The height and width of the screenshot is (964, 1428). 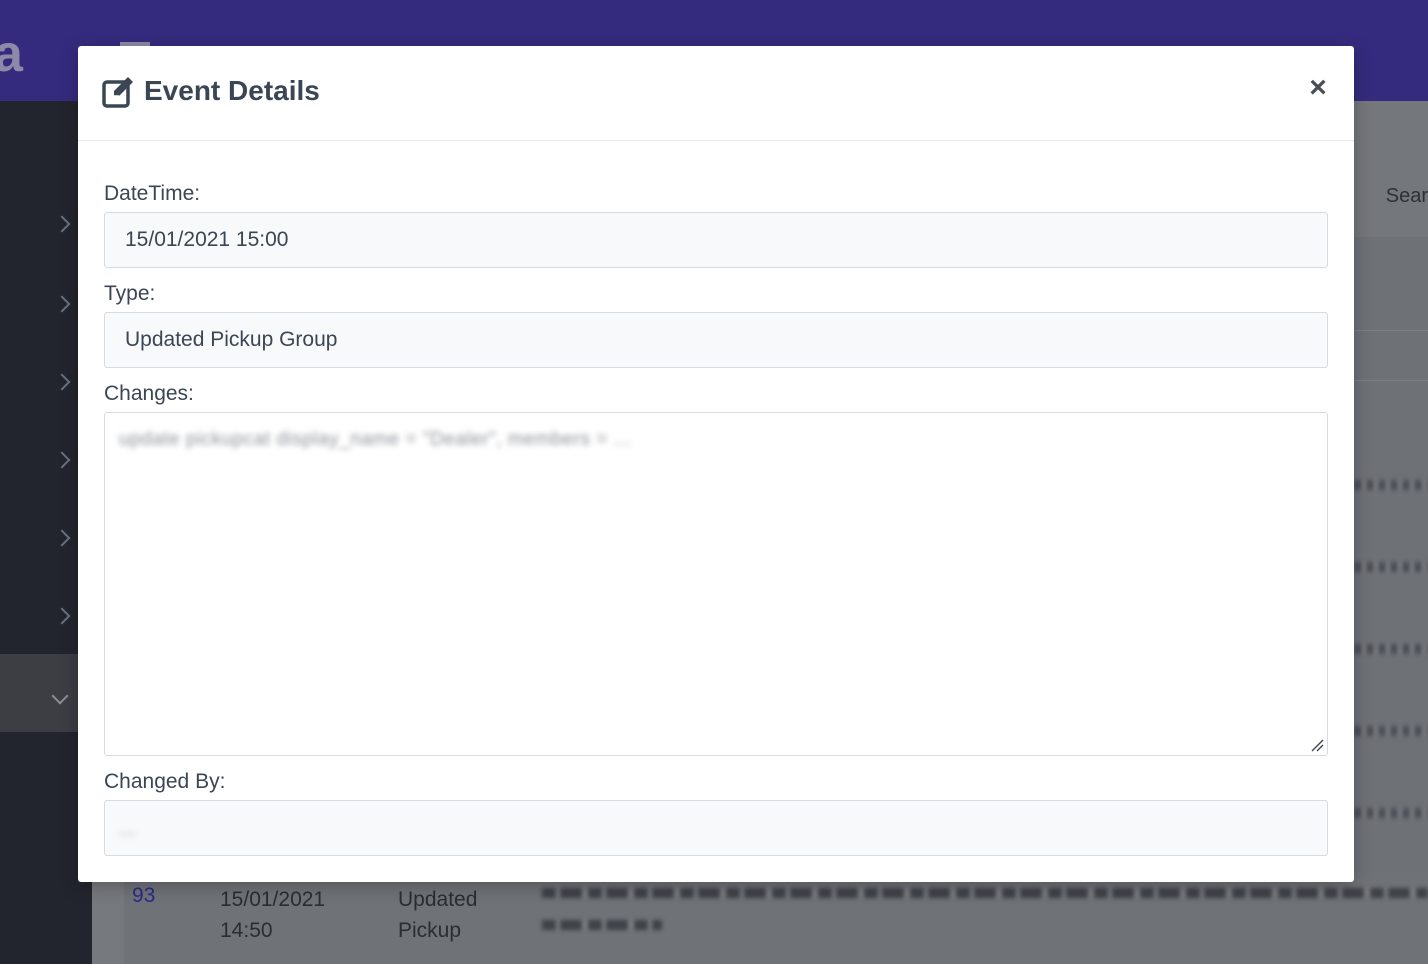 I want to click on modal-header: Event Details ×, so click(x=716, y=93).